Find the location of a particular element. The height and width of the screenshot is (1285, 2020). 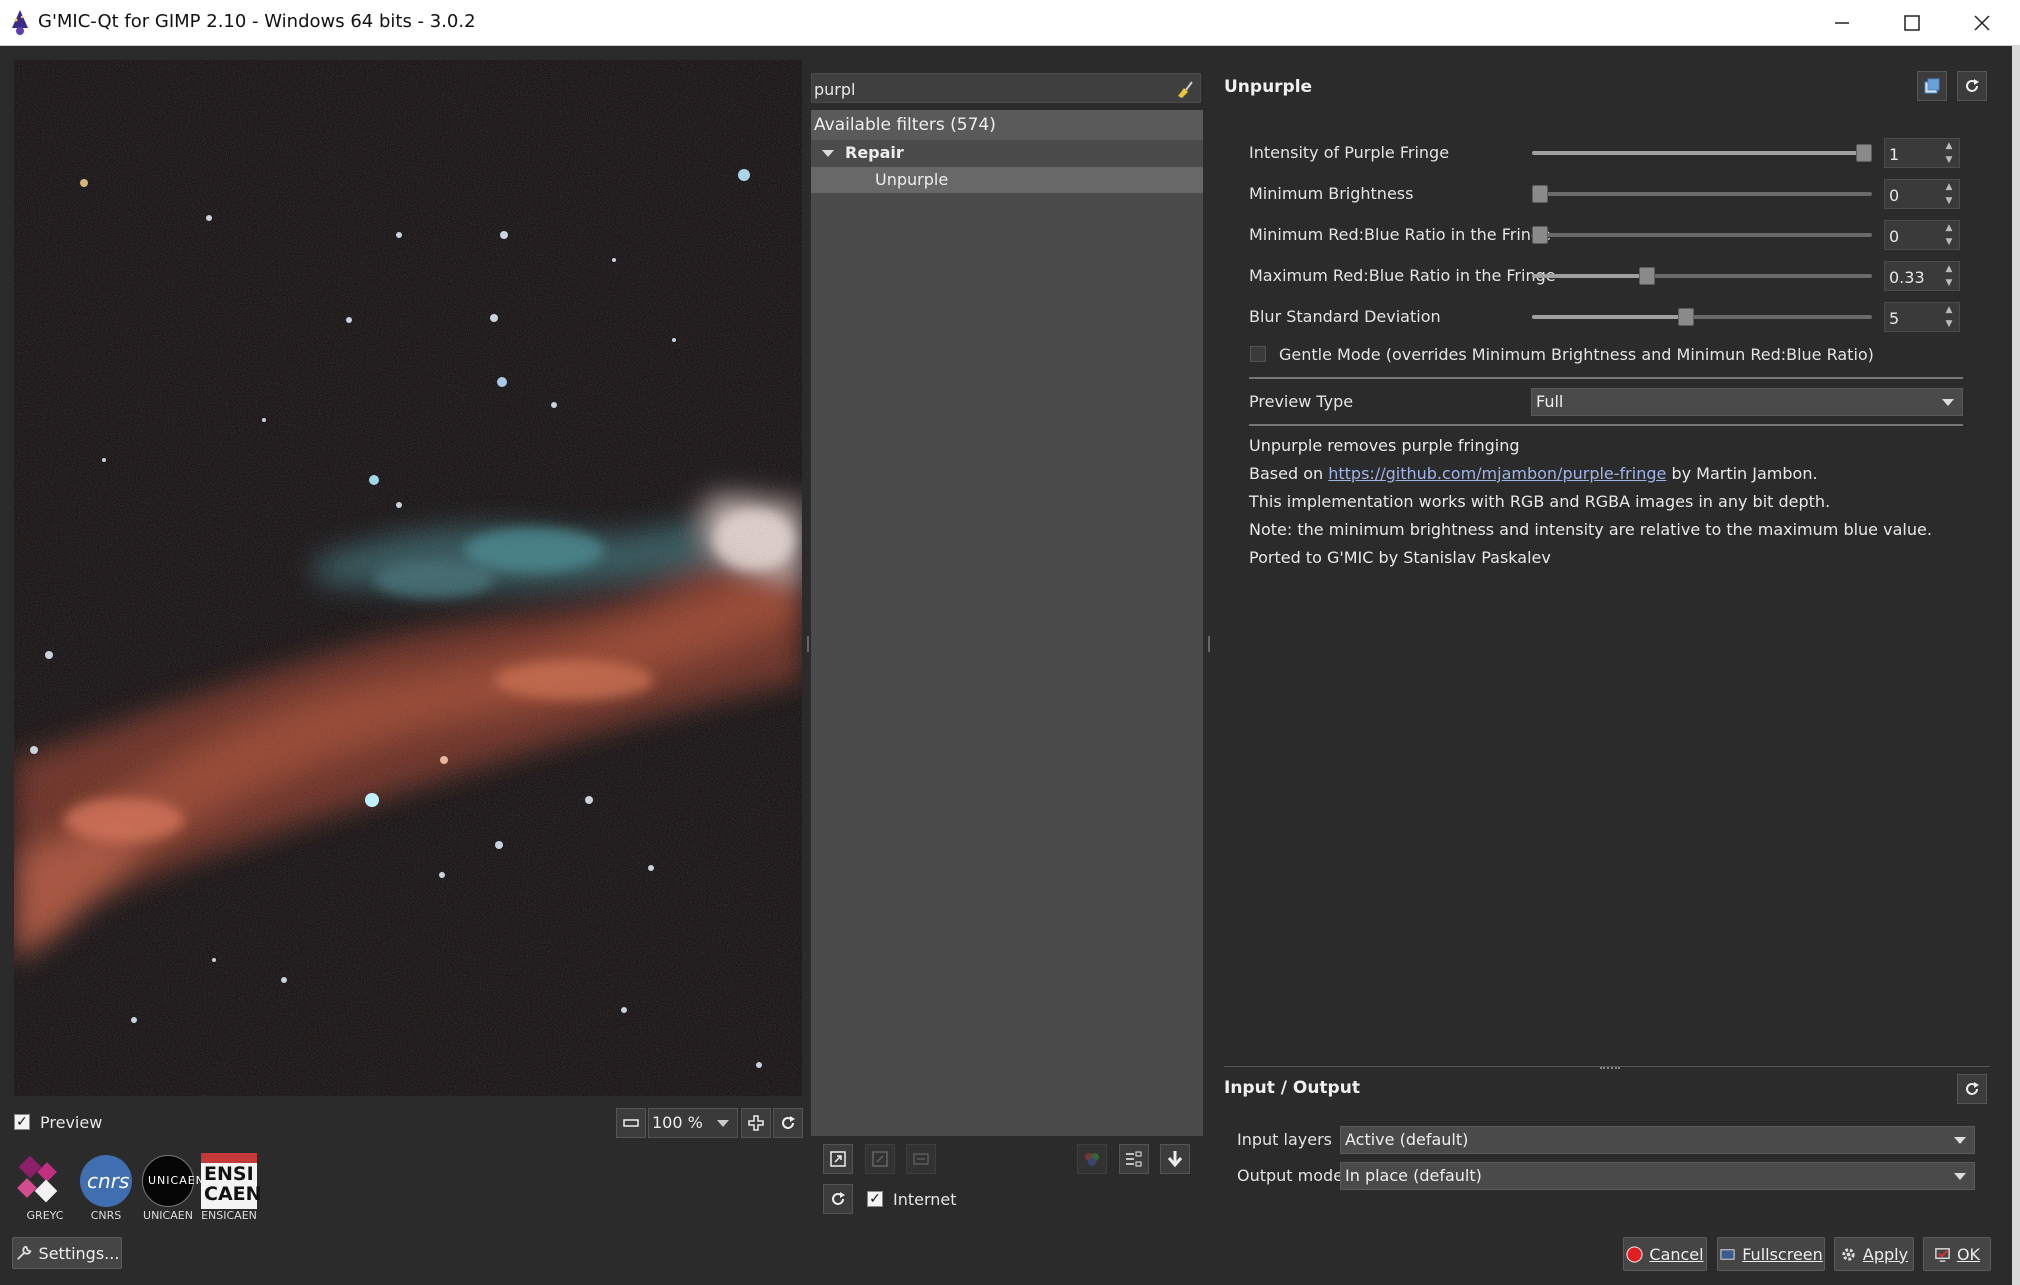

spinbox-min-ratio: ▲▼ is located at coordinates (1922, 235).